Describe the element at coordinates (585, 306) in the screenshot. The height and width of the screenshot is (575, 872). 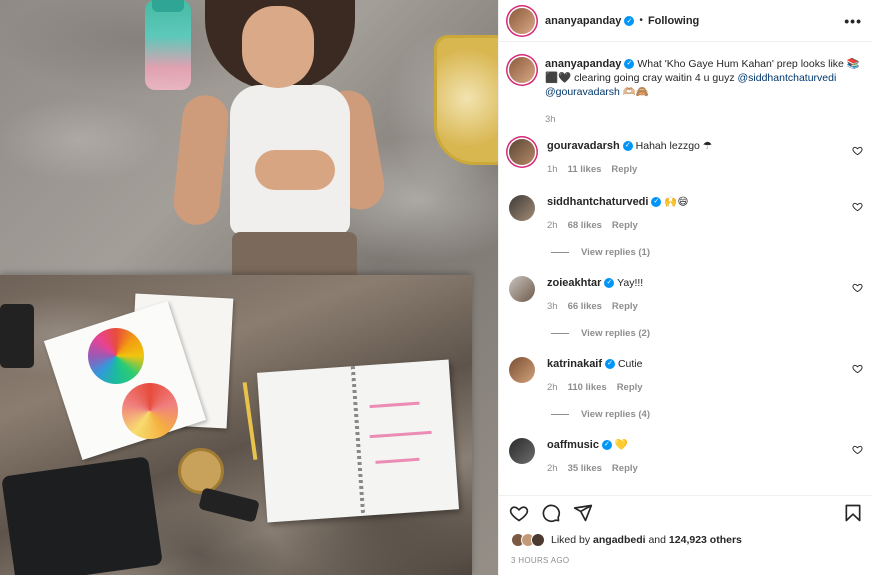
I see `comment-likes: 66 likes` at that location.